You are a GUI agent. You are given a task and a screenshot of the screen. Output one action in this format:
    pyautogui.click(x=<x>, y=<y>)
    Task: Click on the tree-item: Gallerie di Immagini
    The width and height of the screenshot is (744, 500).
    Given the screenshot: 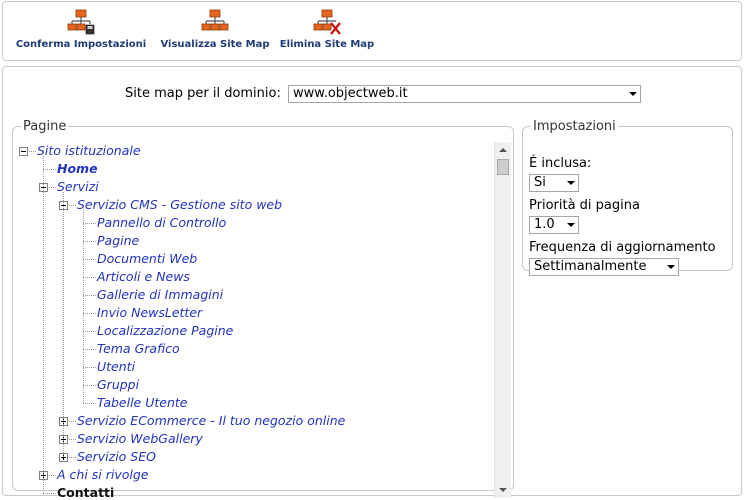 What is the action you would take?
    pyautogui.click(x=160, y=295)
    